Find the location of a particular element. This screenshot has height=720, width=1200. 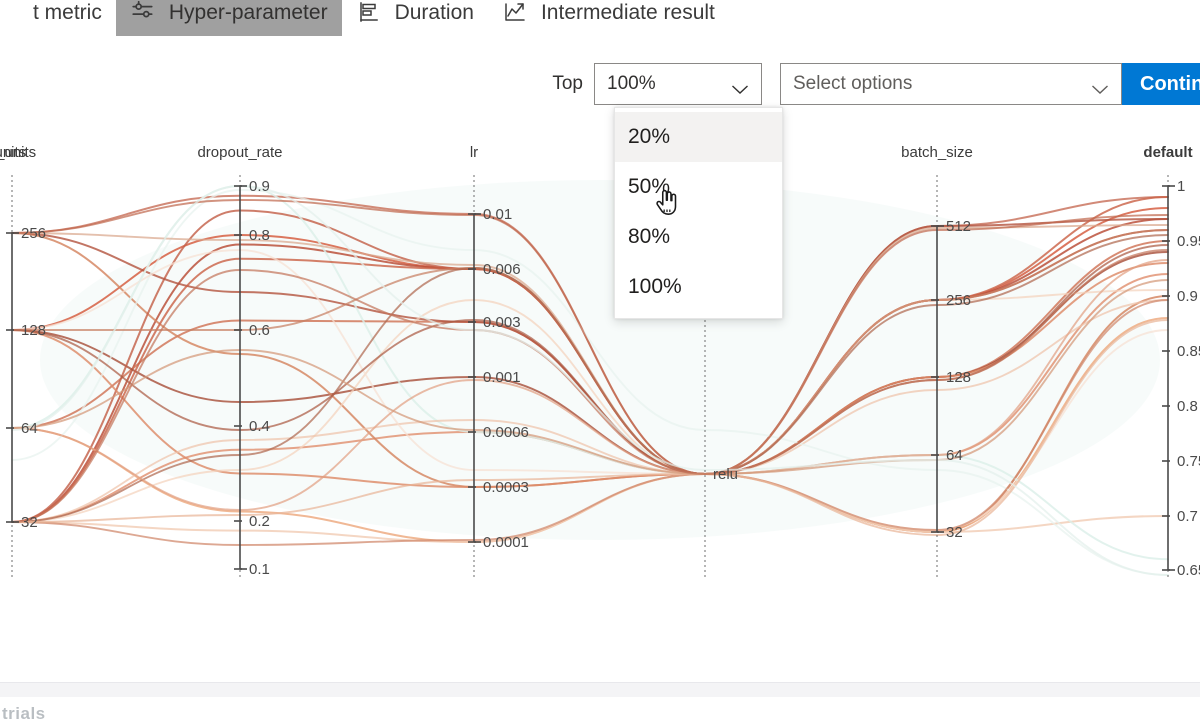

axis-tick-label: 0.95 is located at coordinates (1188, 241).